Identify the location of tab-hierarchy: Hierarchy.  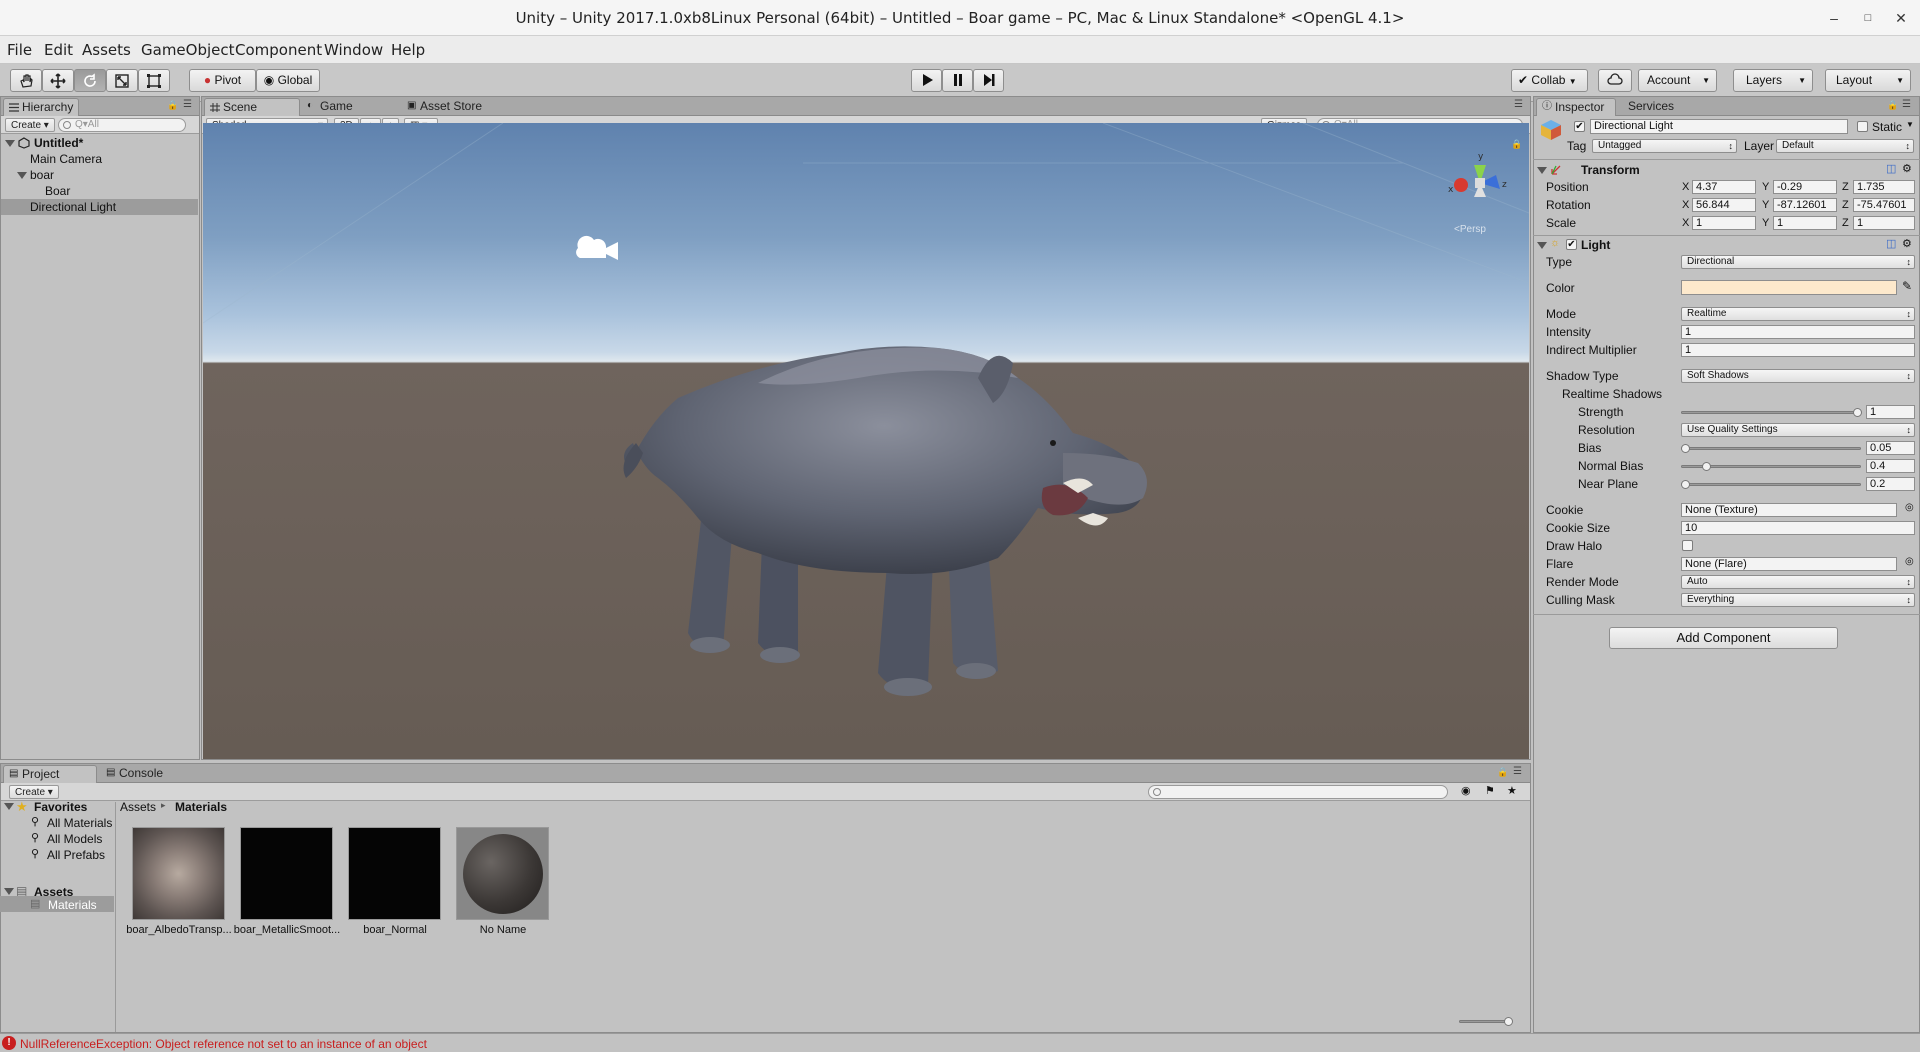
(41, 107).